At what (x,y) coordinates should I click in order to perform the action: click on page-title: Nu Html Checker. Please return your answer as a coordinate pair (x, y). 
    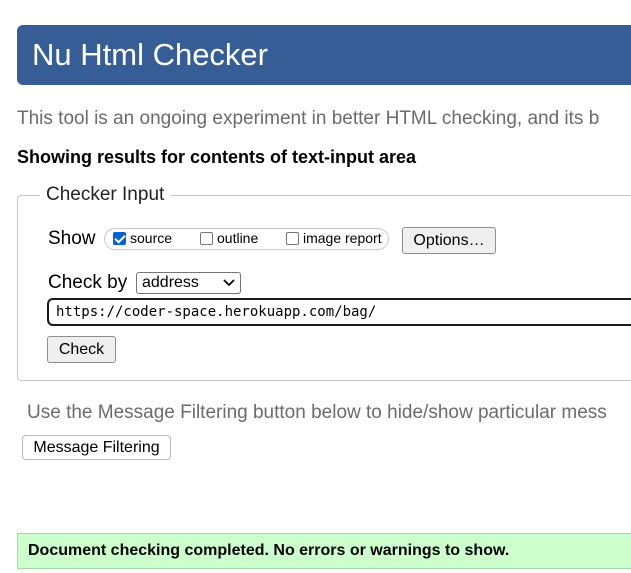
    Looking at the image, I should click on (150, 54).